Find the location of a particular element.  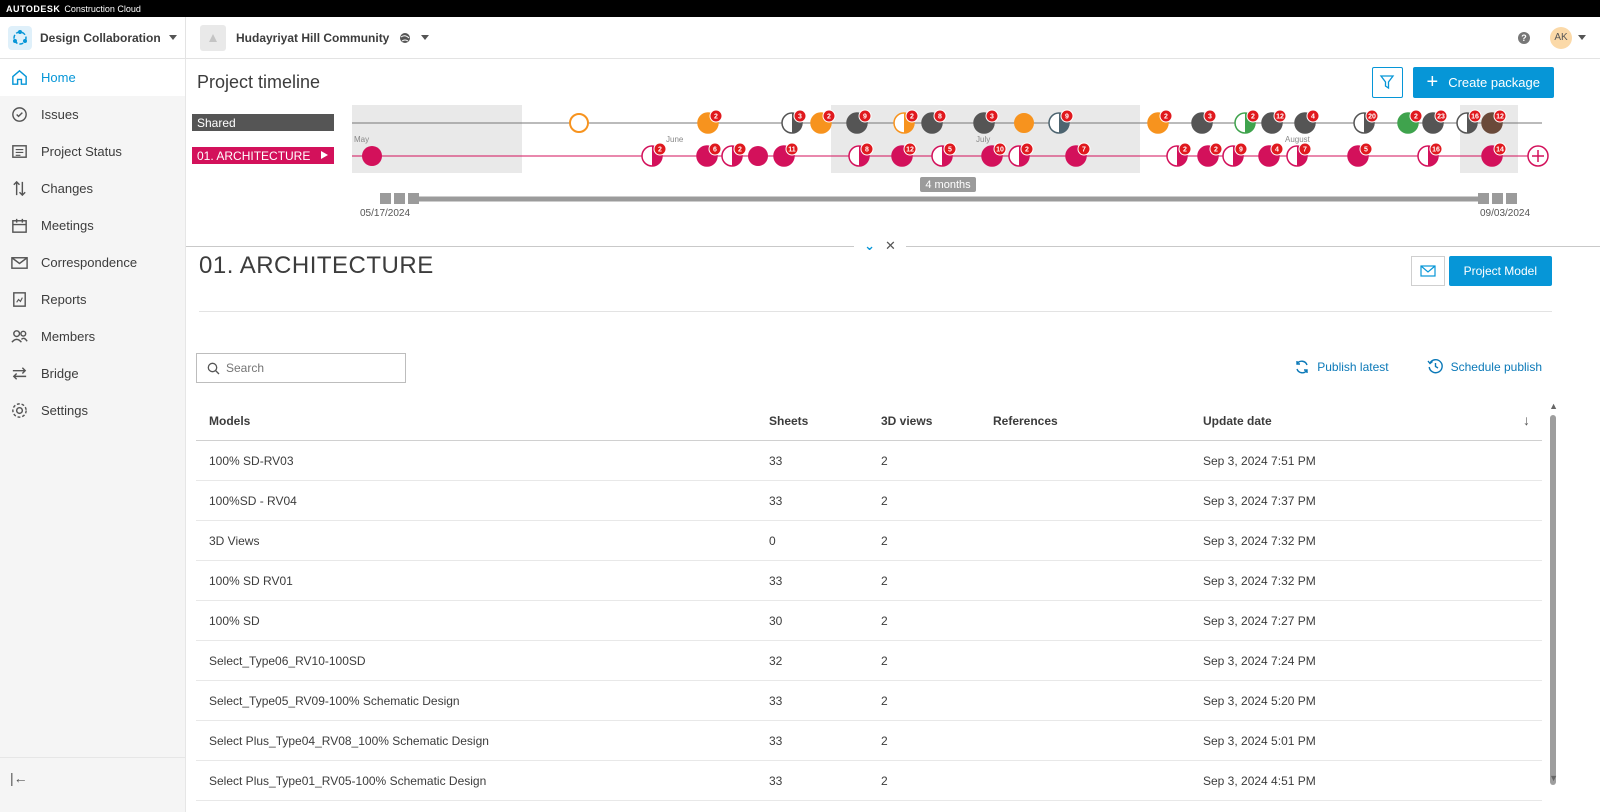

sidebar-item-members: Members is located at coordinates (92, 336).